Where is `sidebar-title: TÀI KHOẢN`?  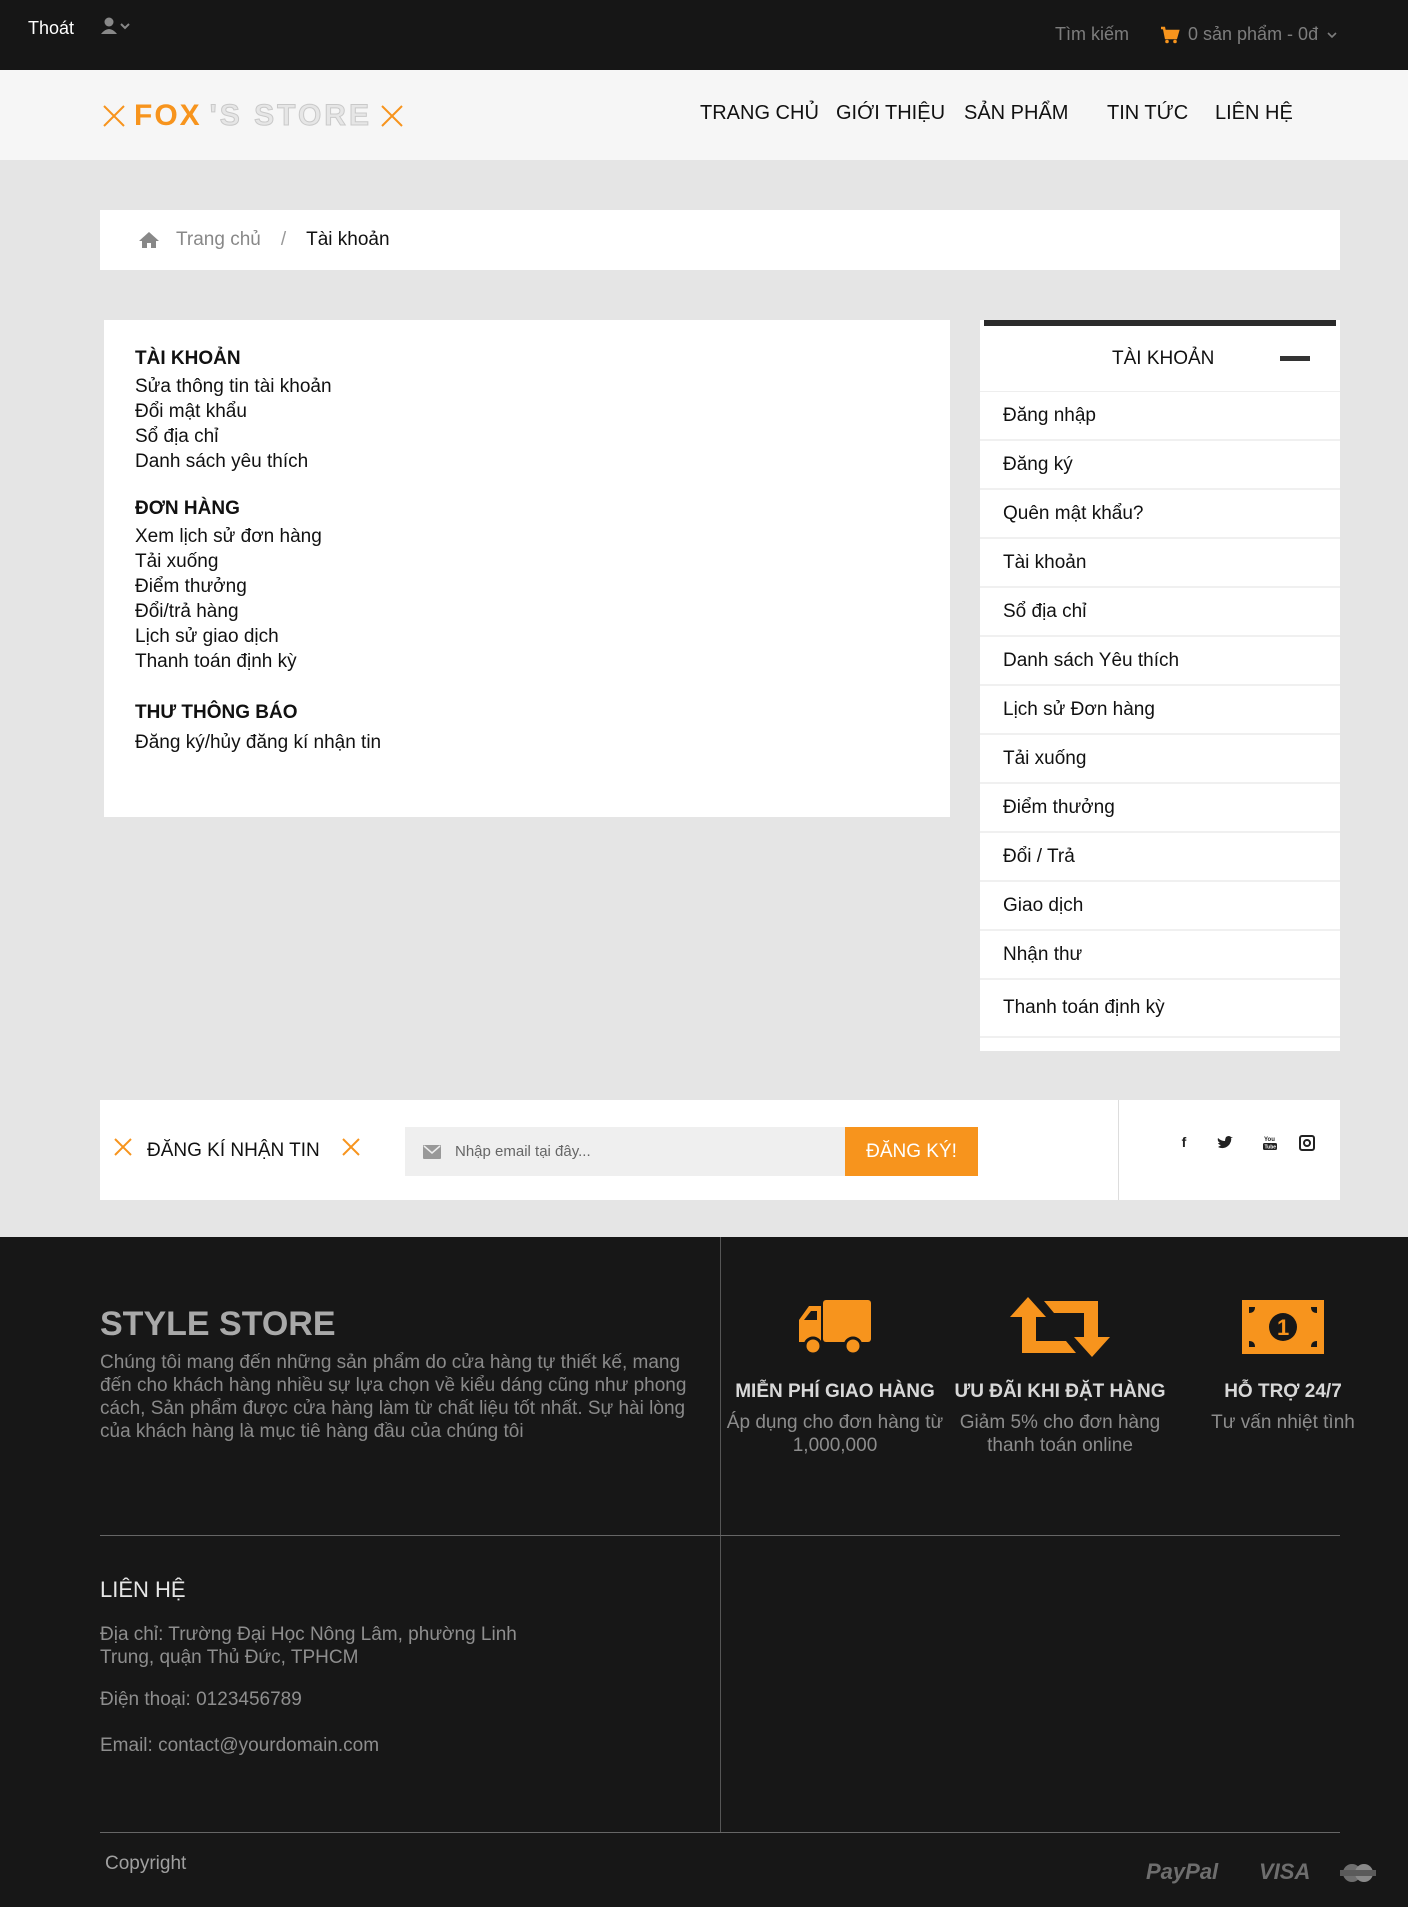
sidebar-title: TÀI KHOẢN is located at coordinates (1163, 358).